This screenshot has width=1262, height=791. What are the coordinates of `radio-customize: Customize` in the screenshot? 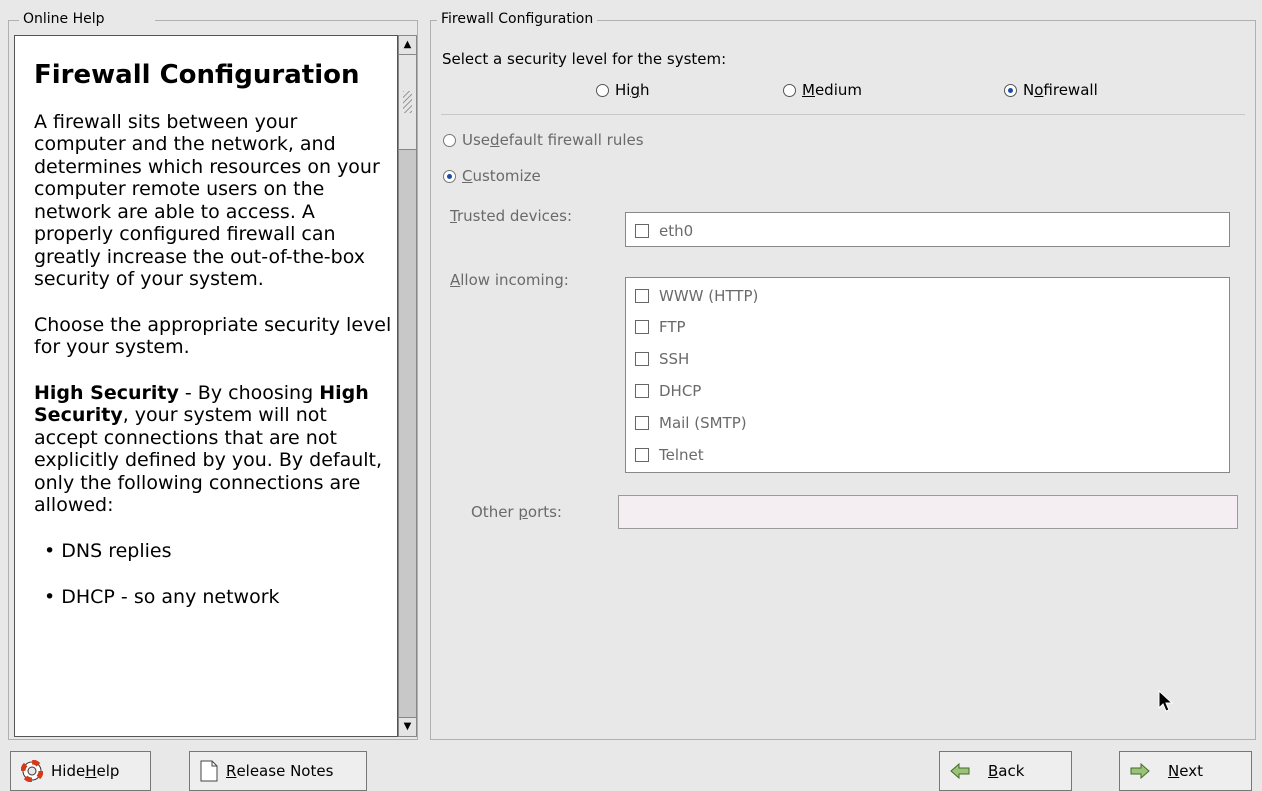 It's located at (492, 176).